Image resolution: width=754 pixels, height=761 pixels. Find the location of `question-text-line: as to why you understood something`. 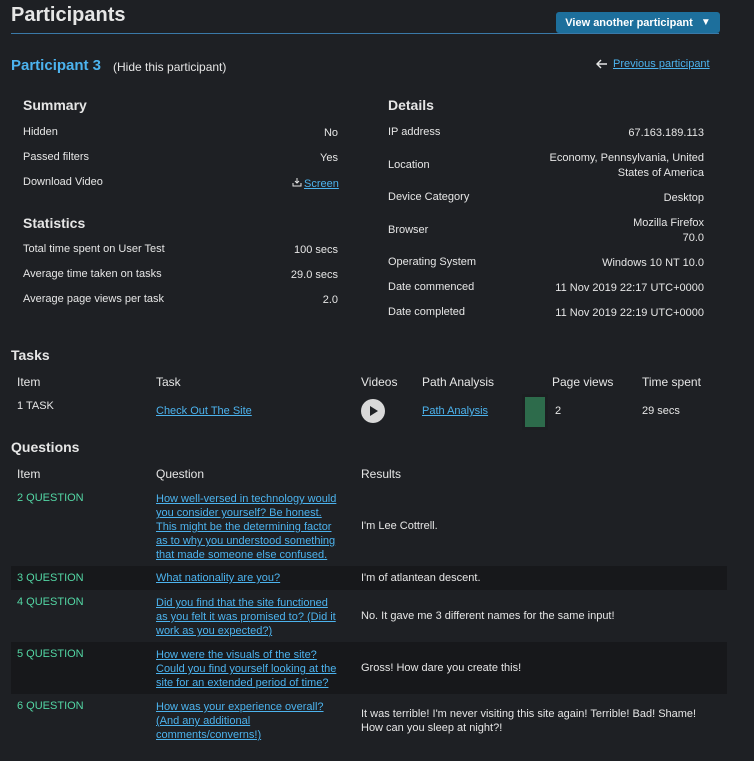

question-text-line: as to why you understood something is located at coordinates (246, 541).